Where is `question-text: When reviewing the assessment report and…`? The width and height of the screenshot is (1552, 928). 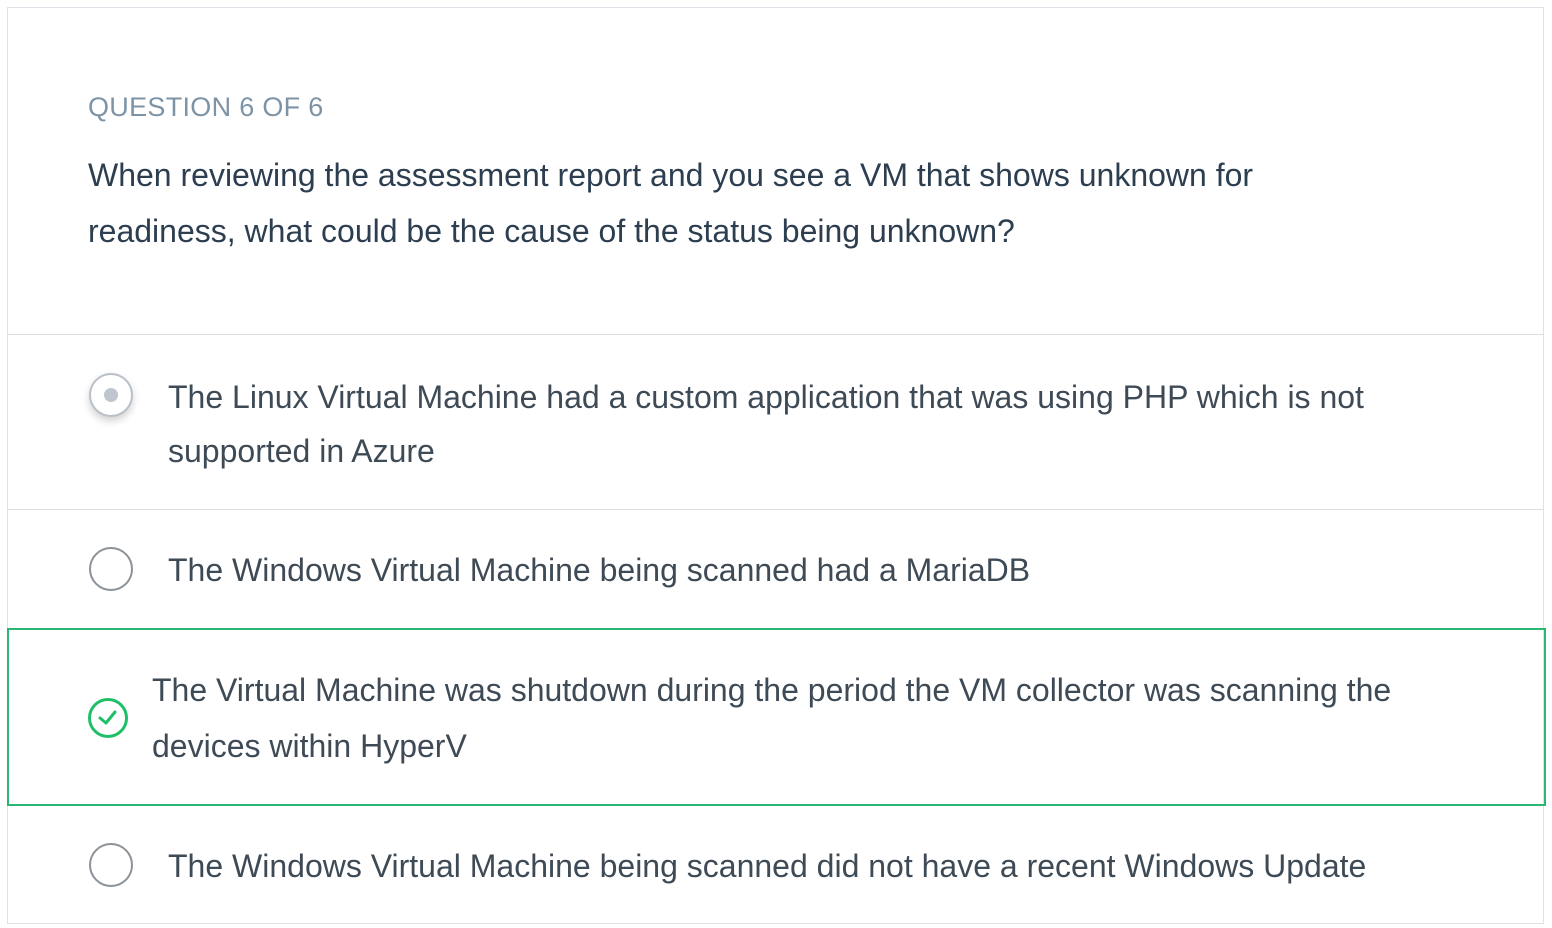
question-text: When reviewing the assessment report and… is located at coordinates (671, 203).